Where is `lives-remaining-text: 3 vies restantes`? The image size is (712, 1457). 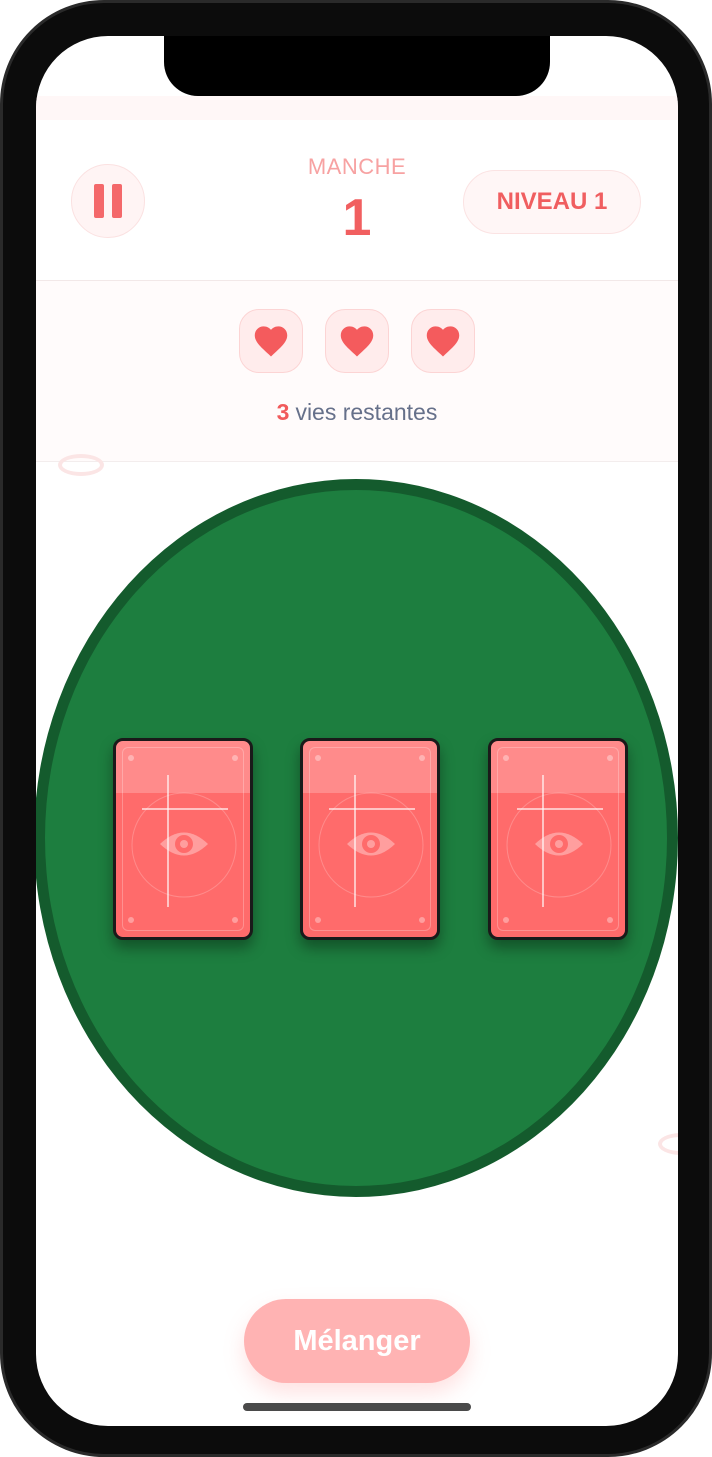 lives-remaining-text: 3 vies restantes is located at coordinates (357, 412).